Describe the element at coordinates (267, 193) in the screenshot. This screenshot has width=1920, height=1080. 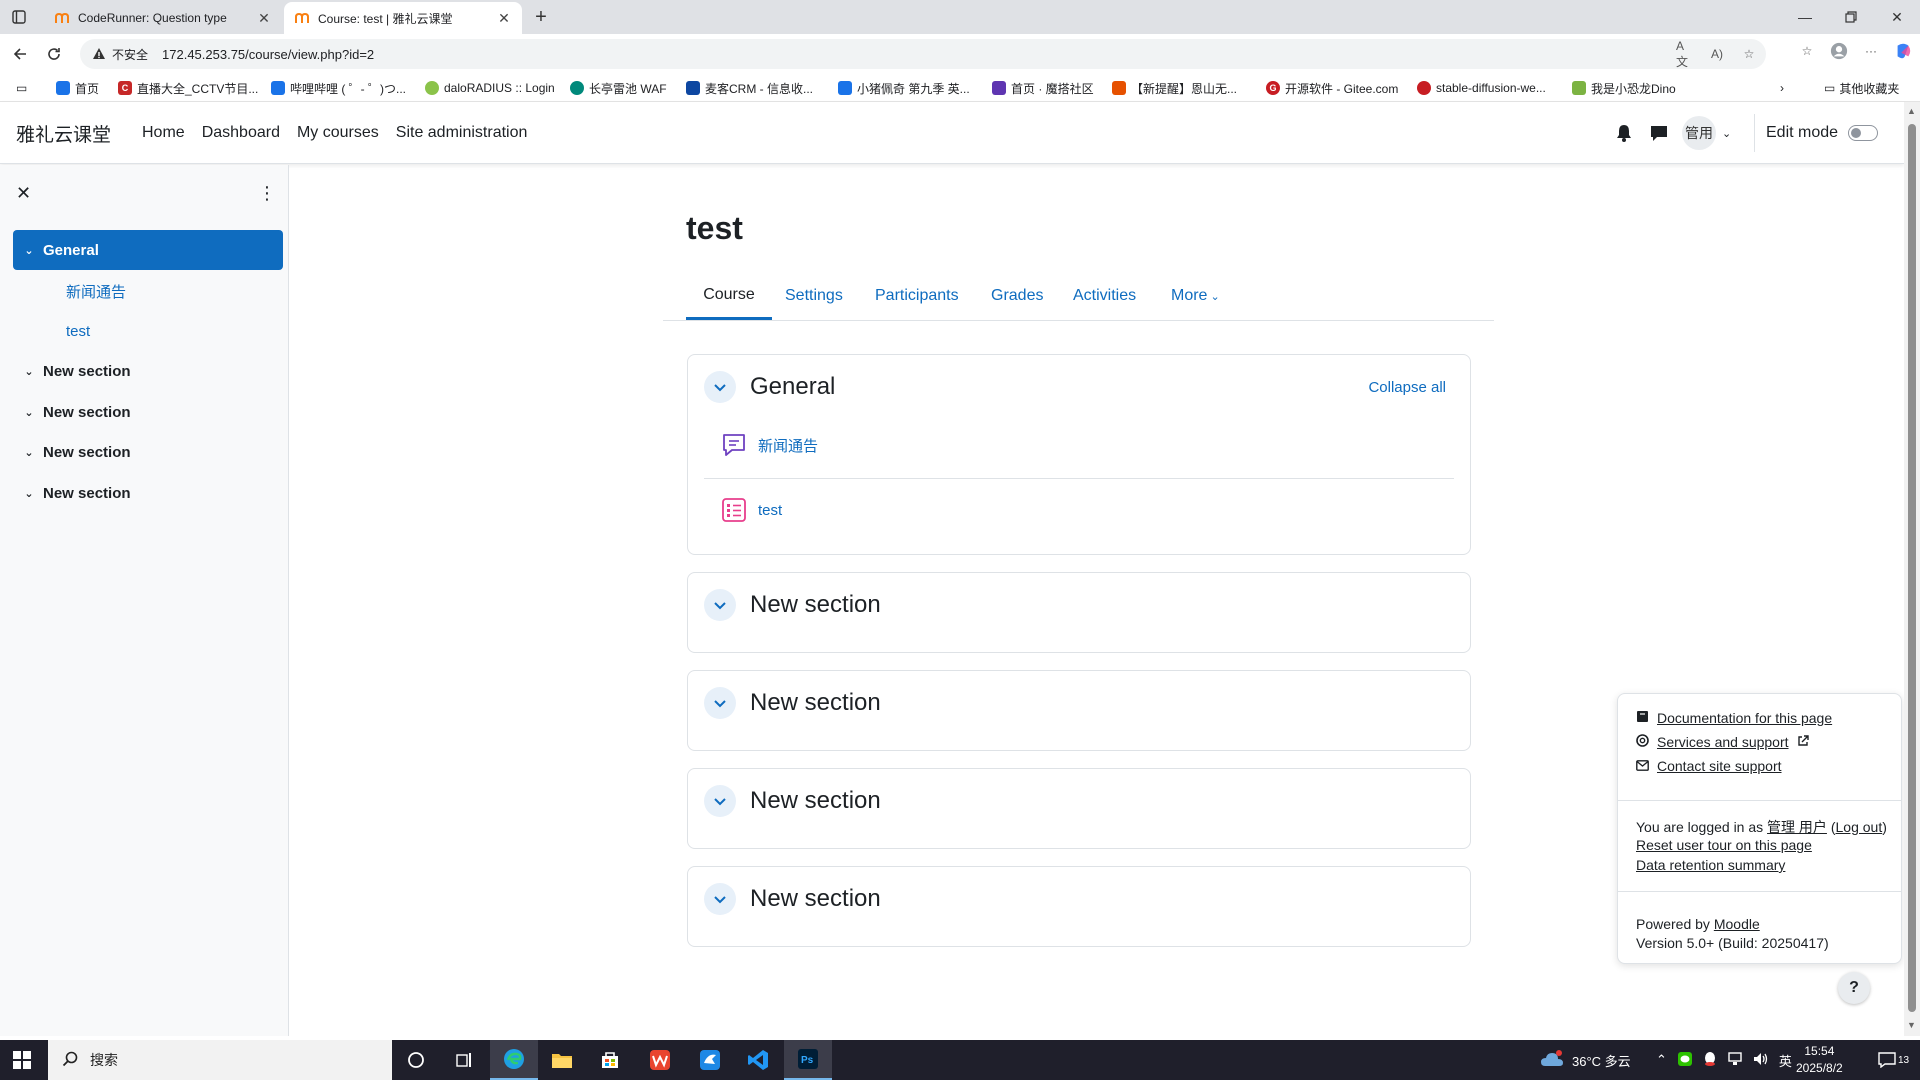
I see `kebab-menu-icon: ⋮` at that location.